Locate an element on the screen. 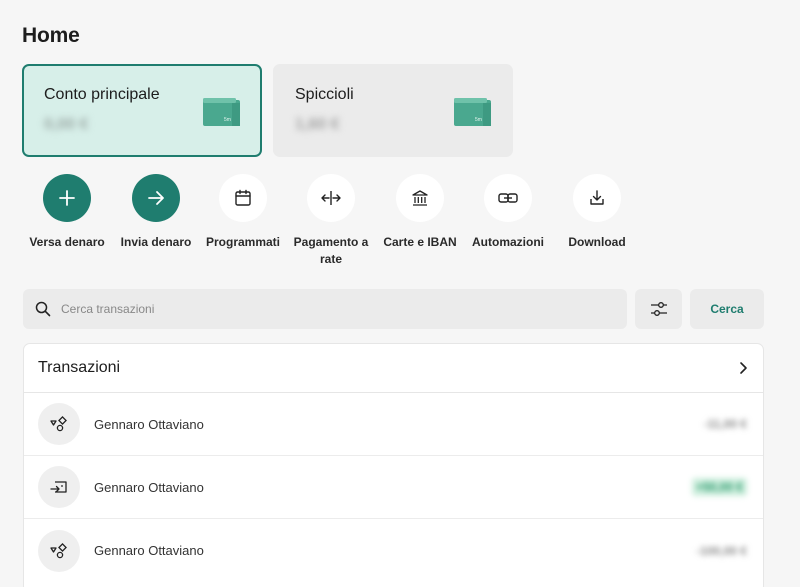 This screenshot has width=800, height=587. download-icon is located at coordinates (597, 197).